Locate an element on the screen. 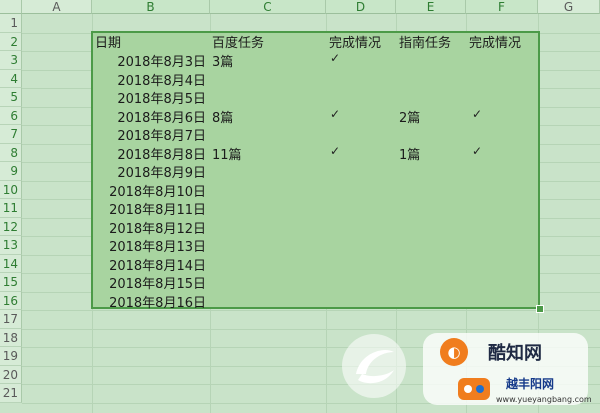 Image resolution: width=600 pixels, height=413 pixels. cell-date: 2018年8月16日 is located at coordinates (149, 301).